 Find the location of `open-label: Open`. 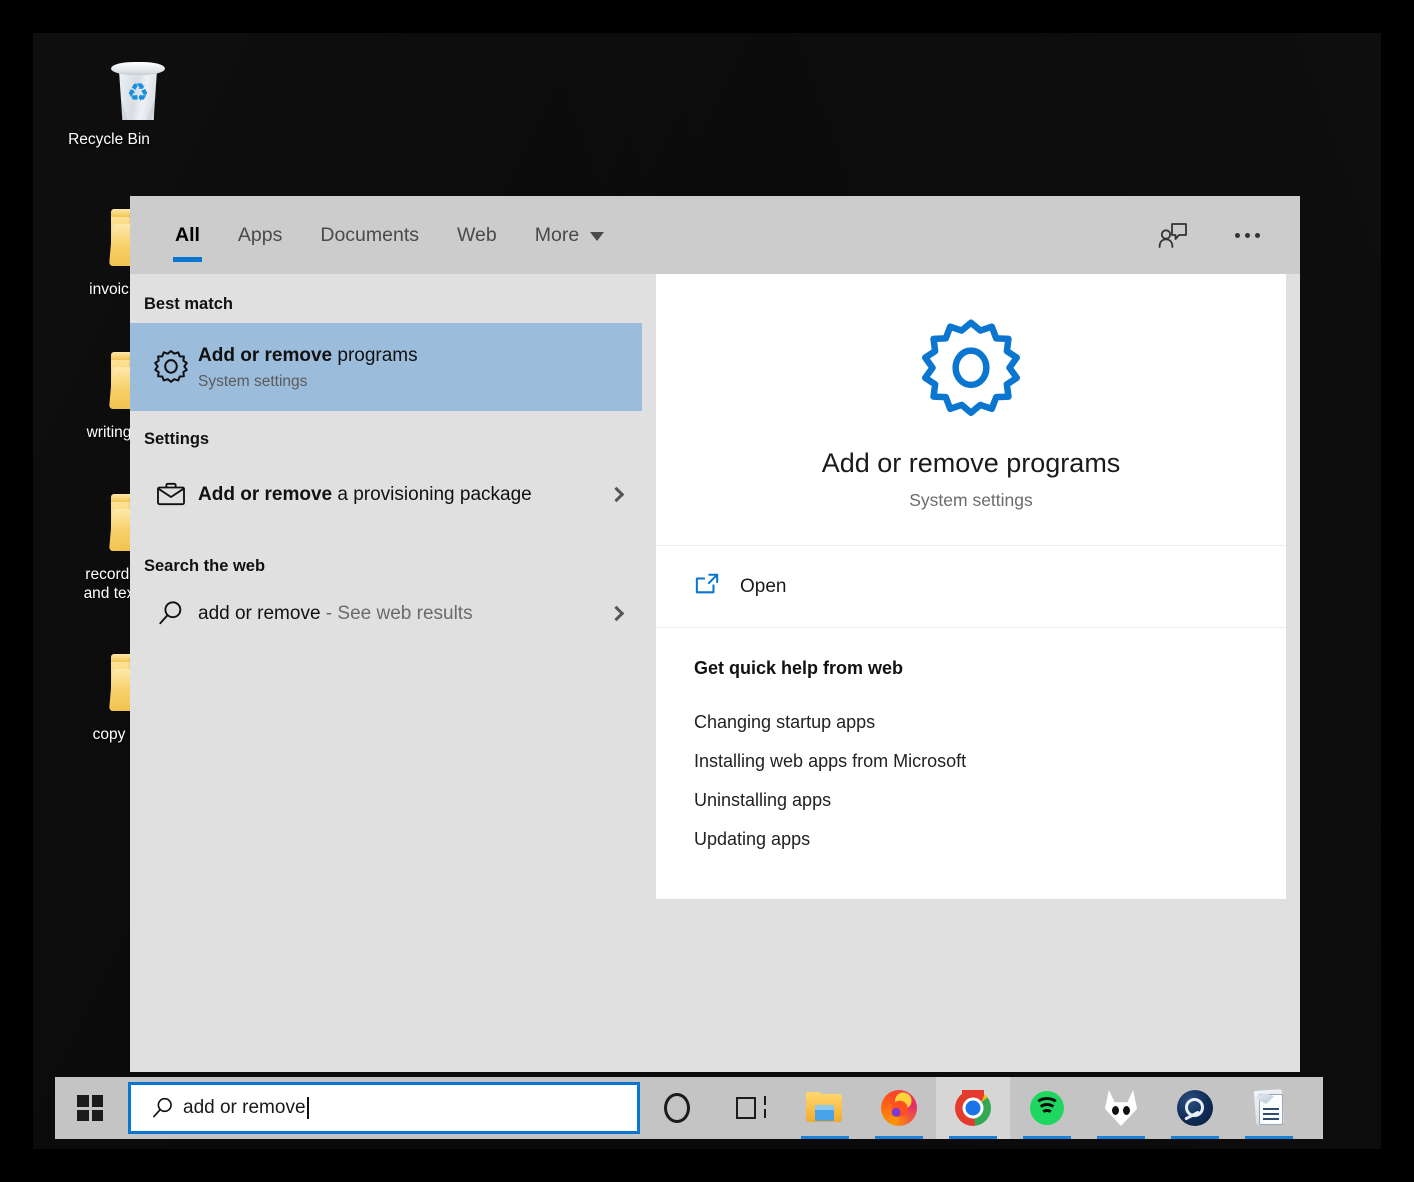

open-label: Open is located at coordinates (763, 586).